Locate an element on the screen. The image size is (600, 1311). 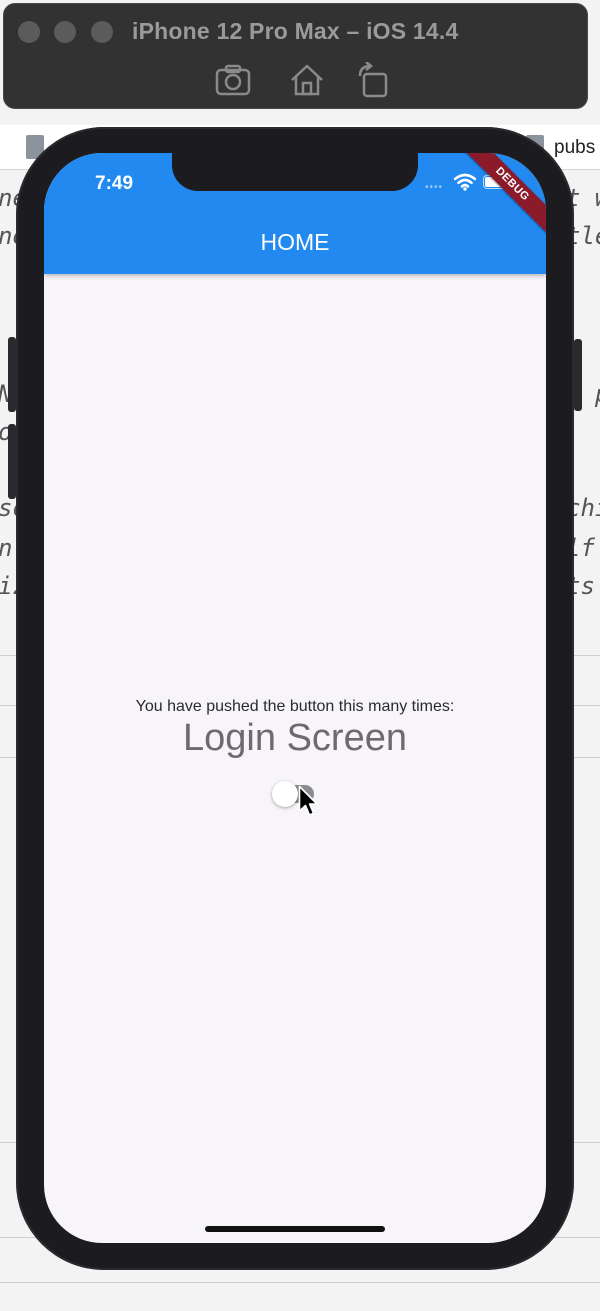
rotate-icon is located at coordinates (375, 80).